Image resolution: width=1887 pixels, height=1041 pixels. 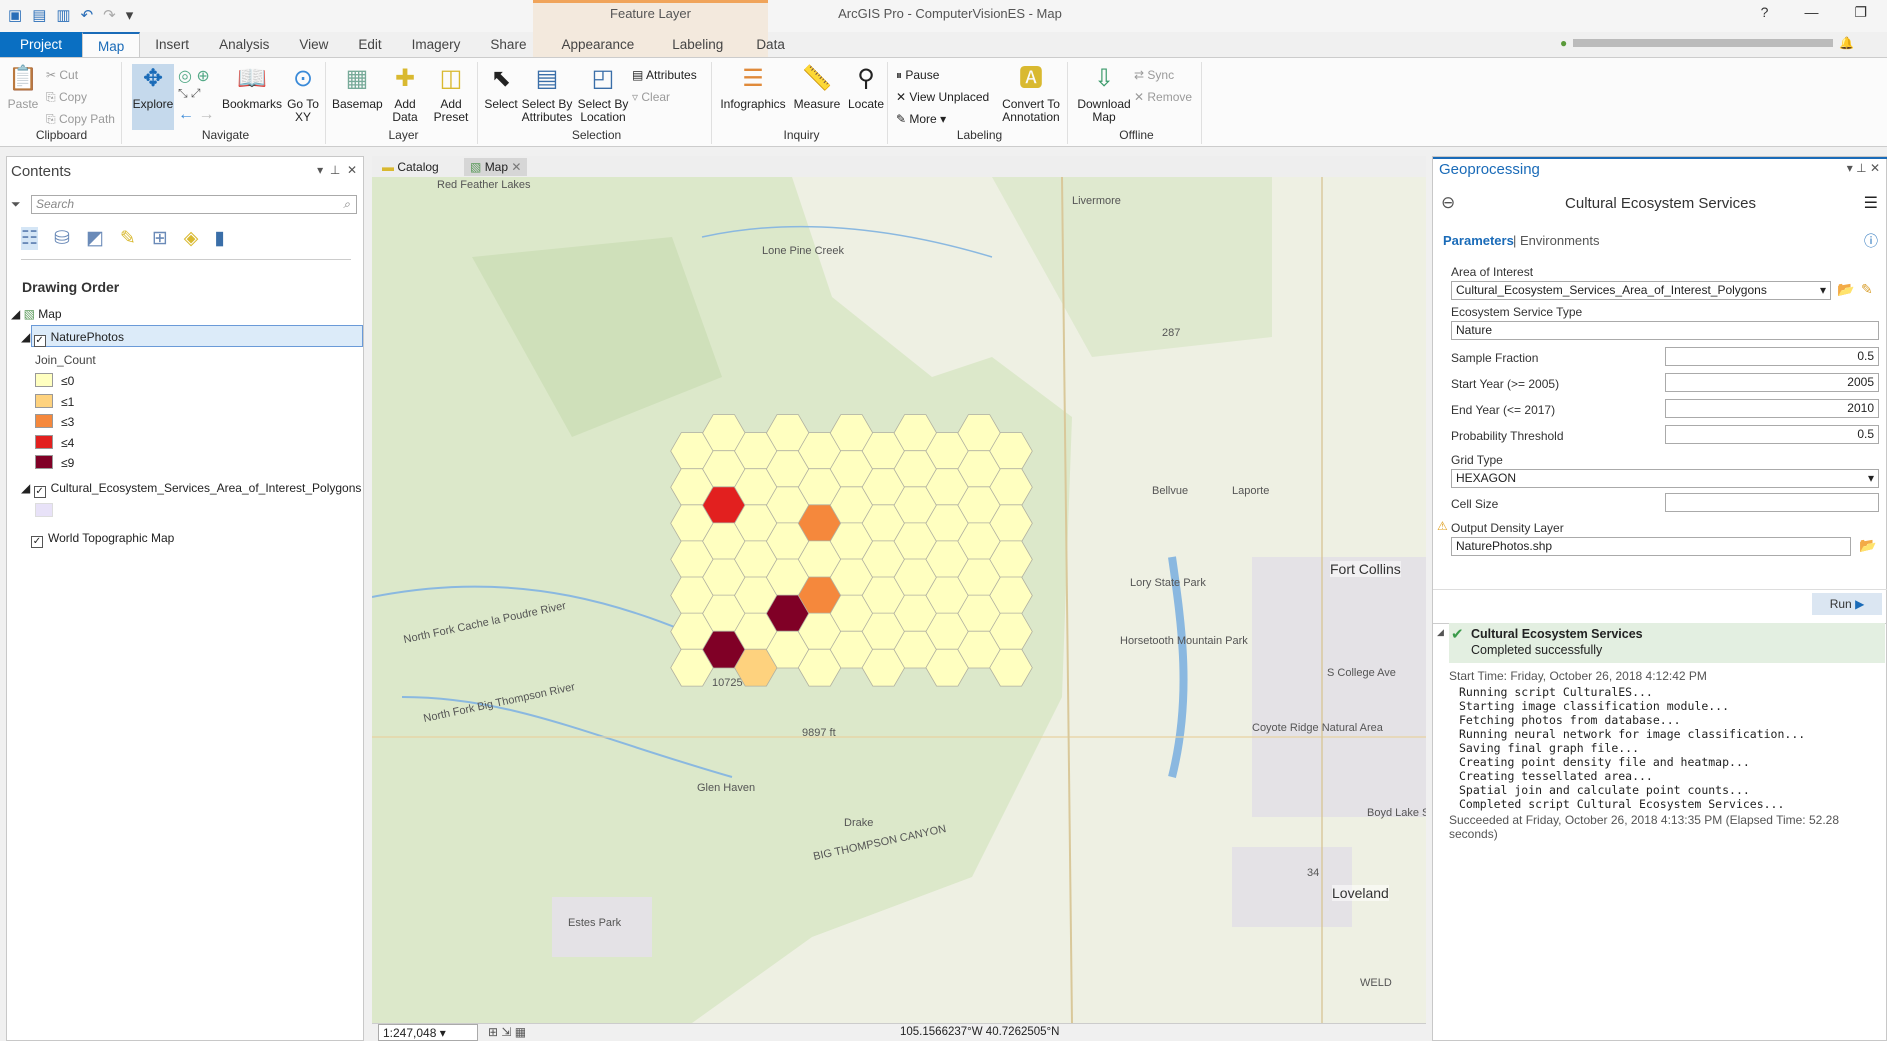 What do you see at coordinates (23, 87) in the screenshot?
I see `paste-button: 📋 Paste` at bounding box center [23, 87].